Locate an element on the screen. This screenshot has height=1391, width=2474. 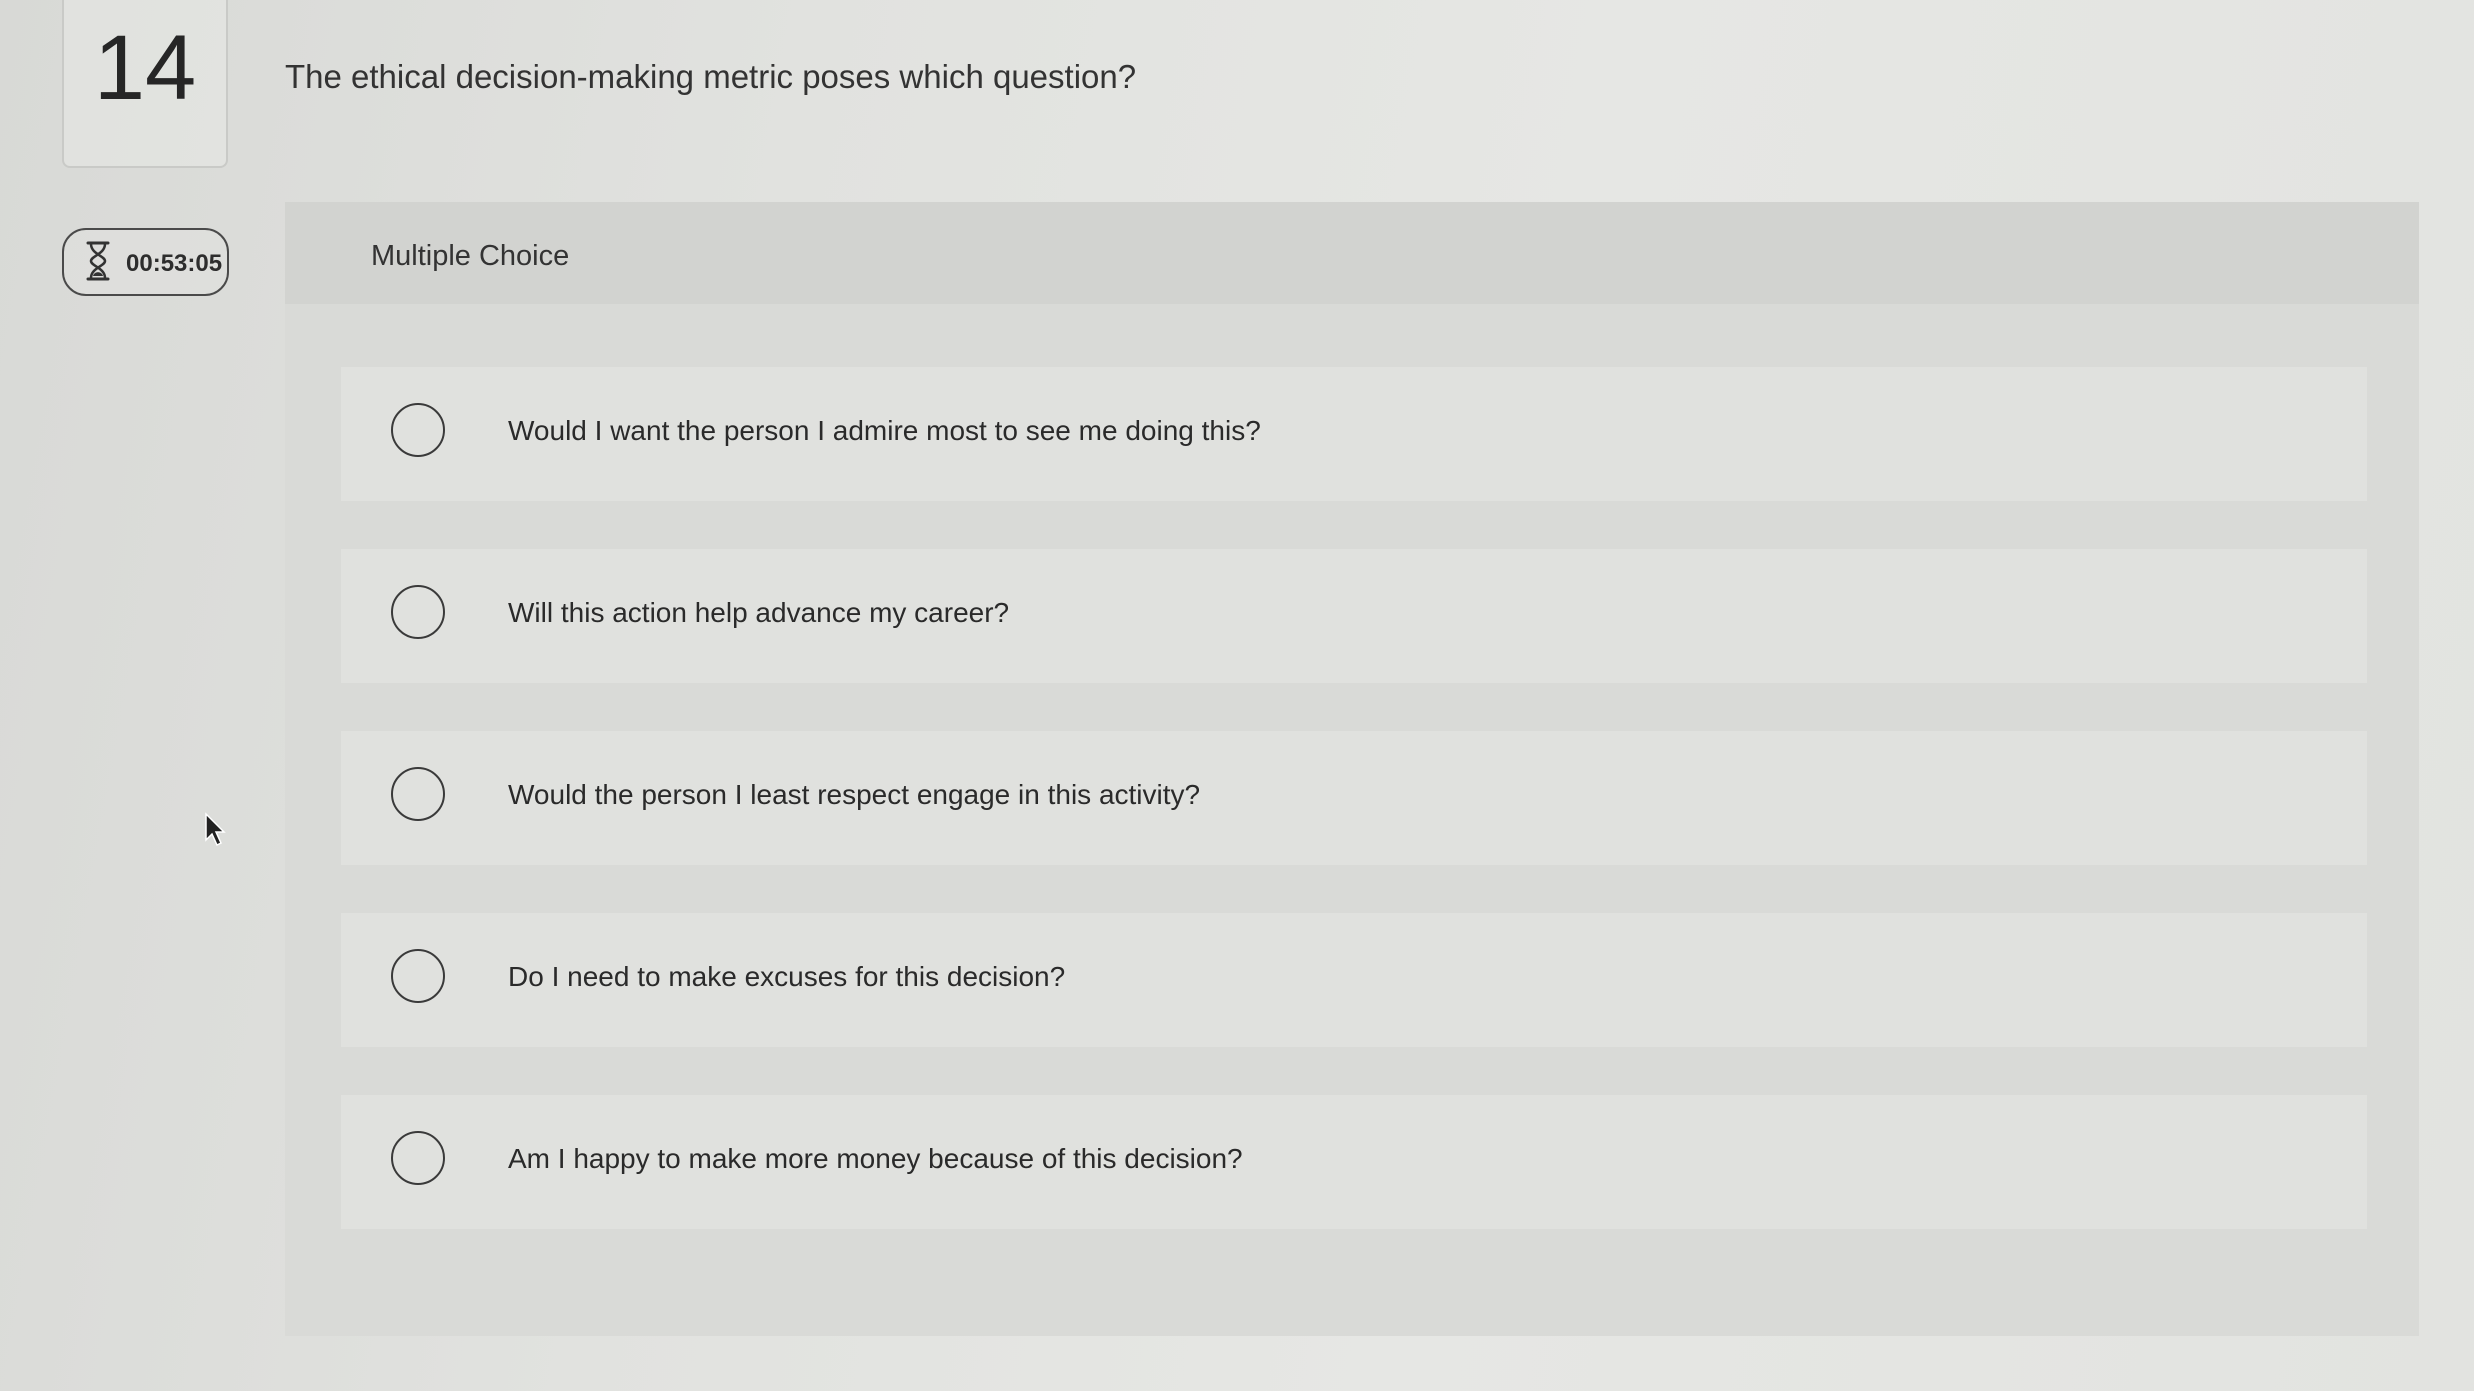
answer-option-2: Will this action help advance my career? is located at coordinates (1354, 616).